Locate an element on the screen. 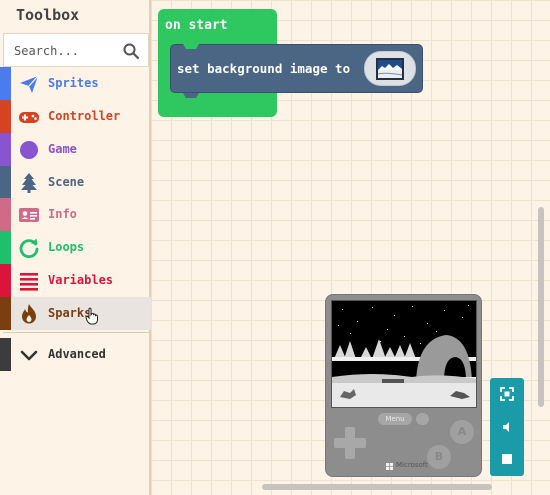  category-label: Game is located at coordinates (62, 149).